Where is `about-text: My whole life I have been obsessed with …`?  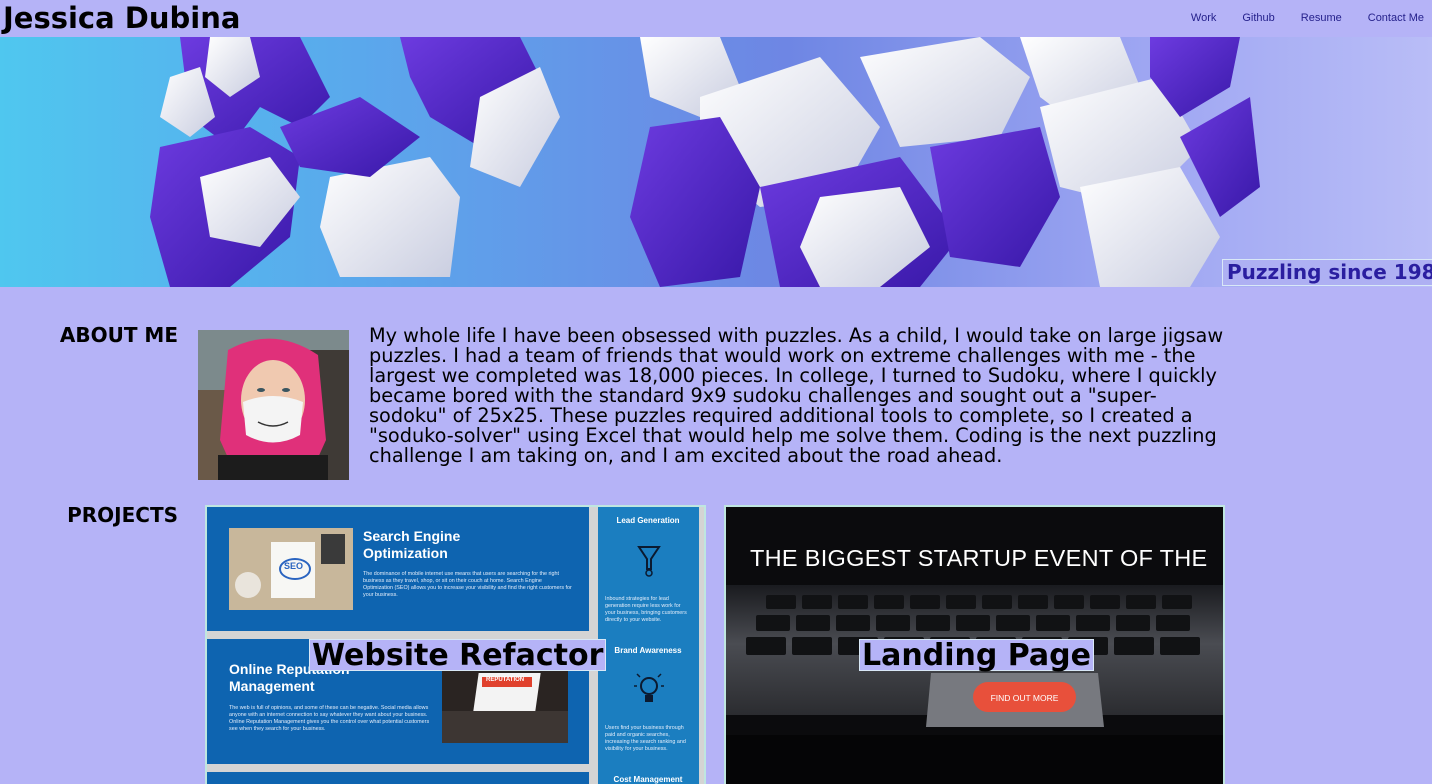 about-text: My whole life I have been obsessed with … is located at coordinates (796, 395).